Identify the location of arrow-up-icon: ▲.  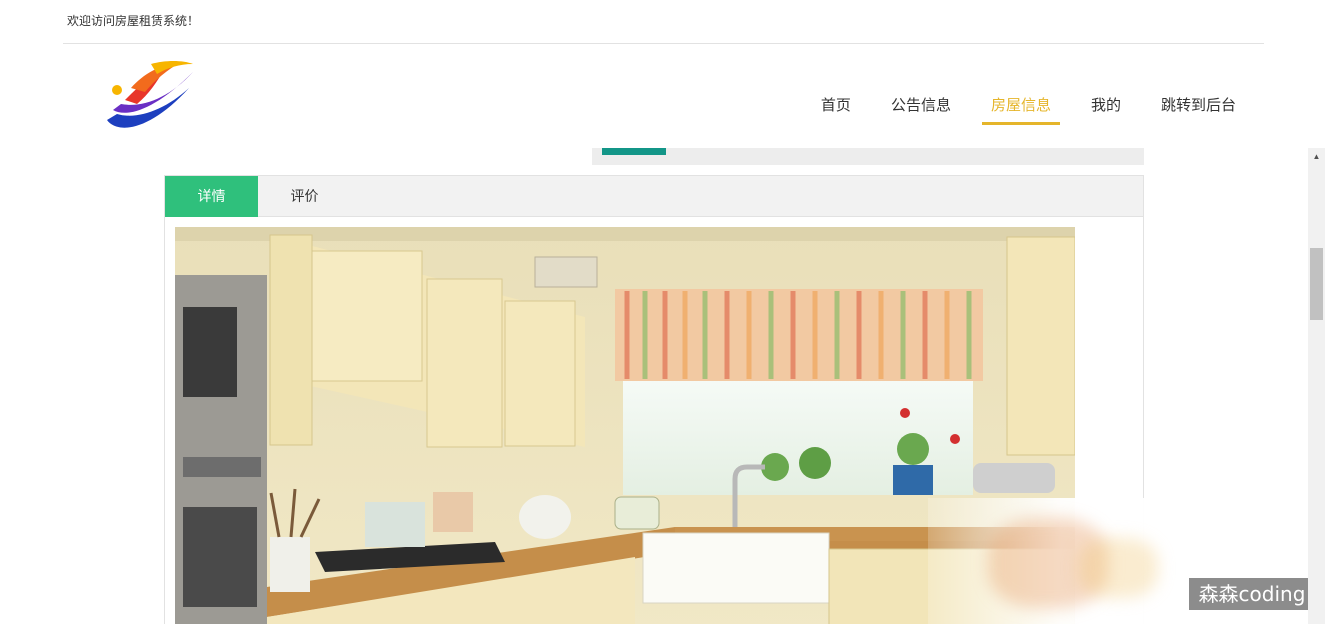
(1316, 157).